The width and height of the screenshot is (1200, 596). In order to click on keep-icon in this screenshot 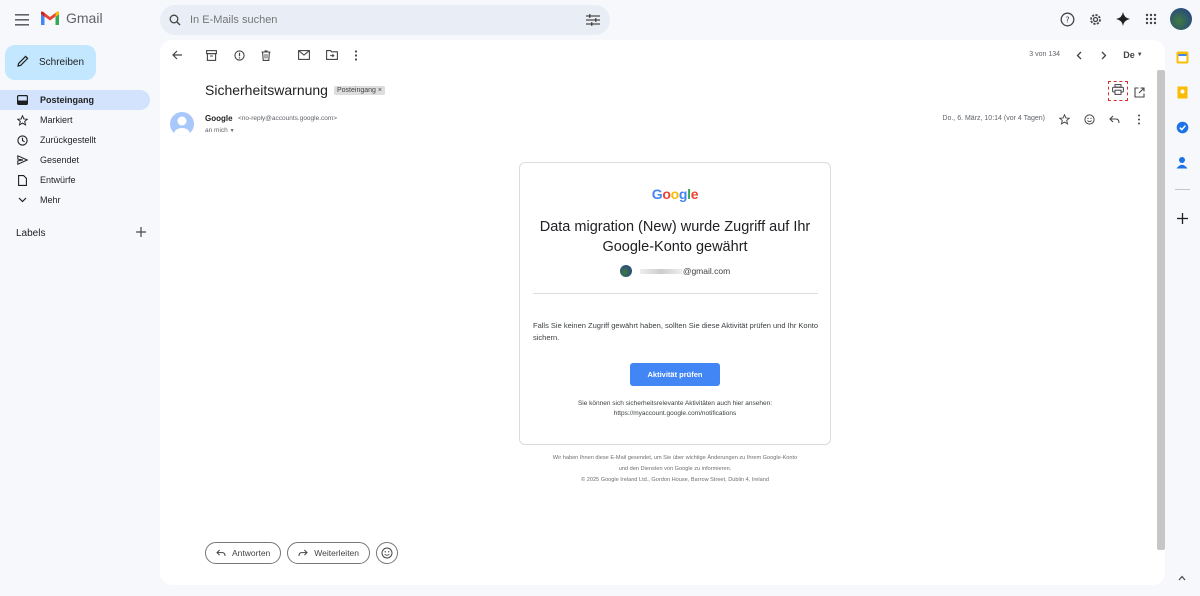, I will do `click(1182, 92)`.